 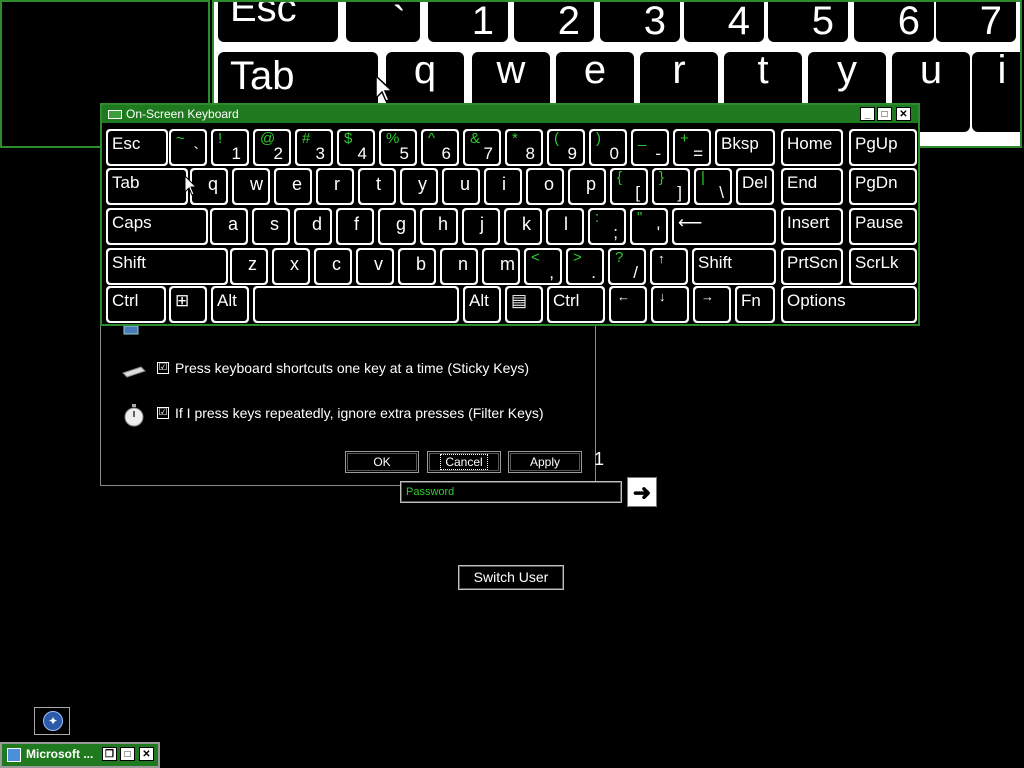 I want to click on key-down-arrow: ↓, so click(x=670, y=304).